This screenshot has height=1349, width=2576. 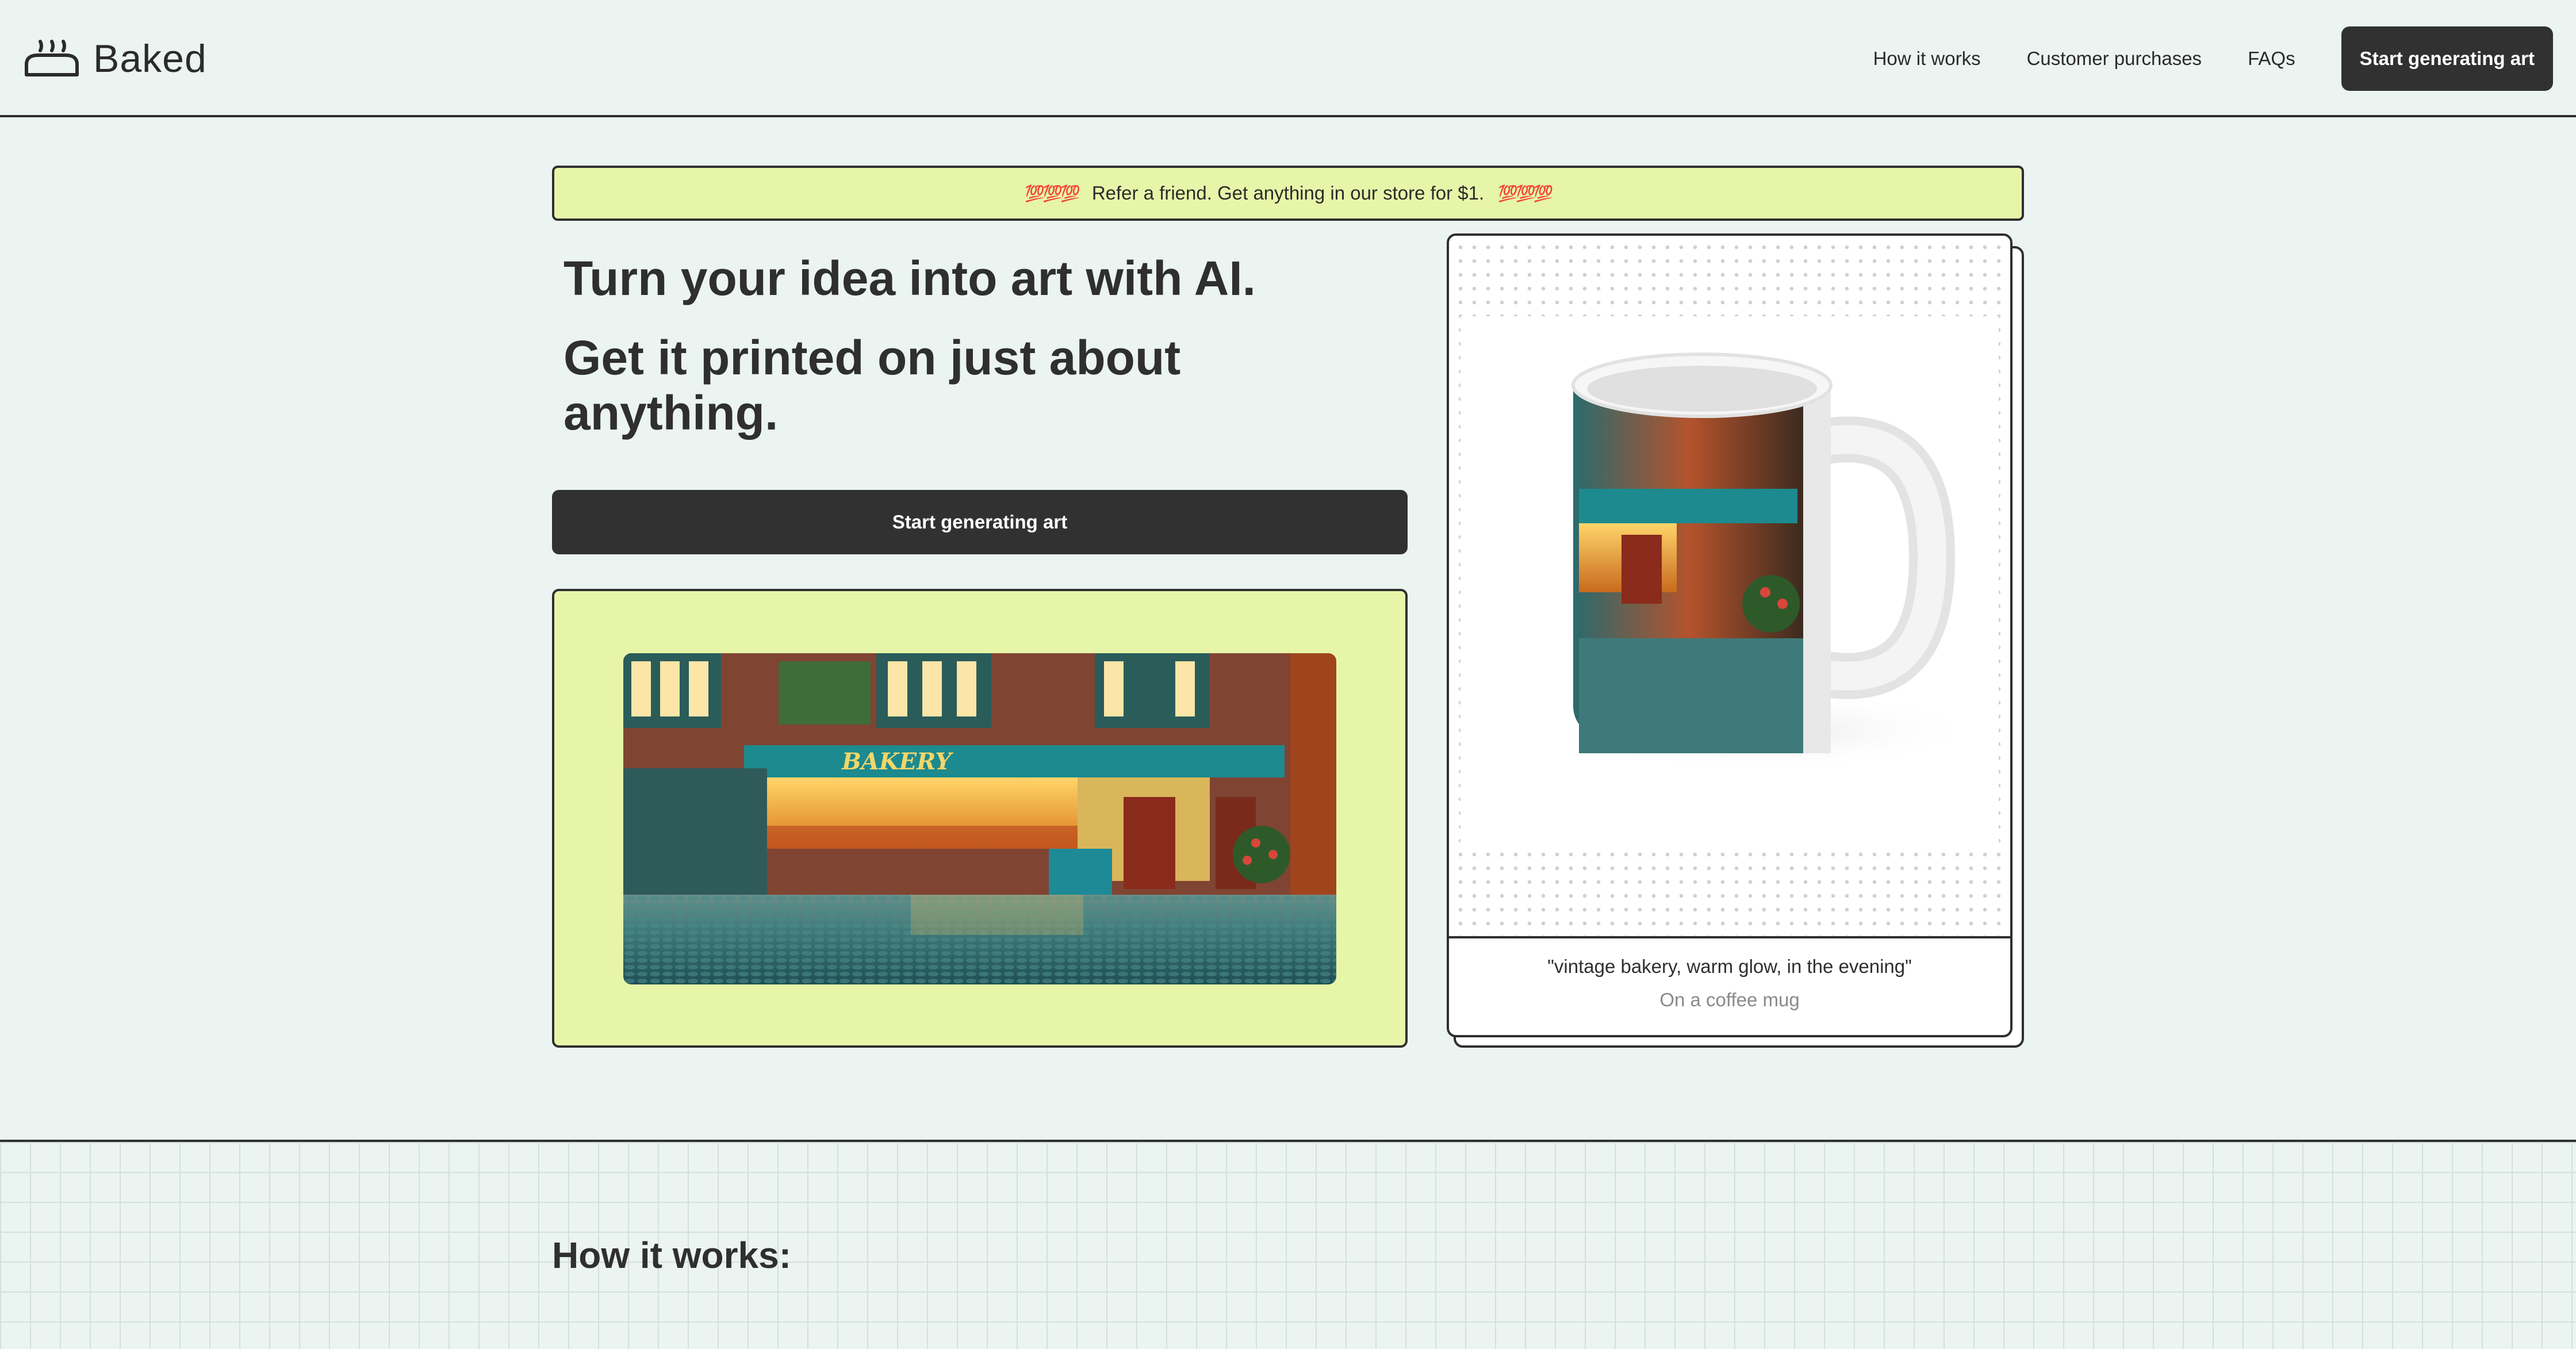 I want to click on bakery-illustration: BAKERY, so click(x=979, y=818).